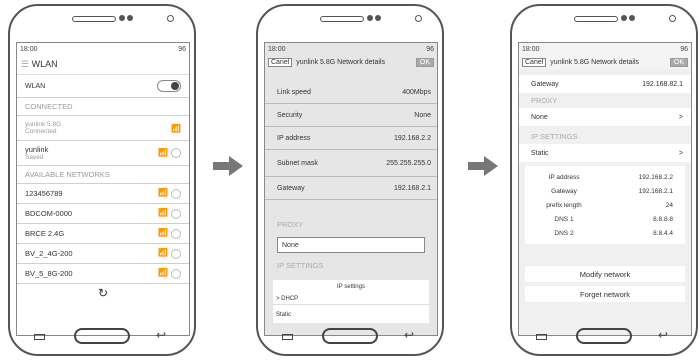 Image resolution: width=700 pixels, height=361 pixels. I want to click on field-row: DNS 1 8.8.8.8, so click(605, 219).